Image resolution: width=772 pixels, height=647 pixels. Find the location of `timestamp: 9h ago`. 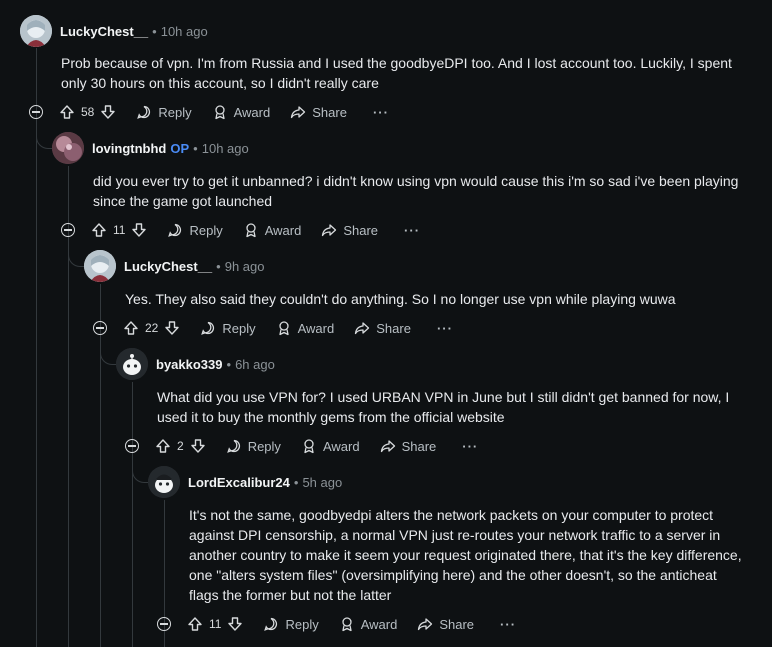

timestamp: 9h ago is located at coordinates (245, 266).